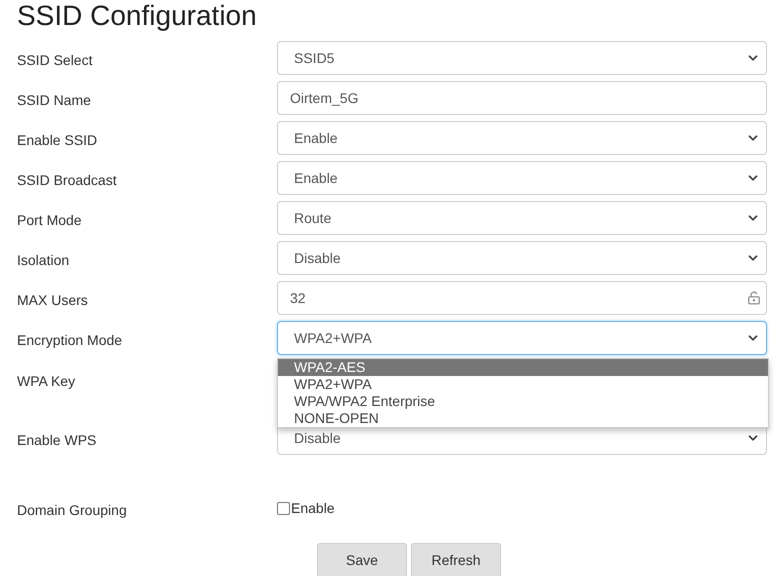 This screenshot has width=774, height=576. Describe the element at coordinates (522, 298) in the screenshot. I see `input-field: 32` at that location.